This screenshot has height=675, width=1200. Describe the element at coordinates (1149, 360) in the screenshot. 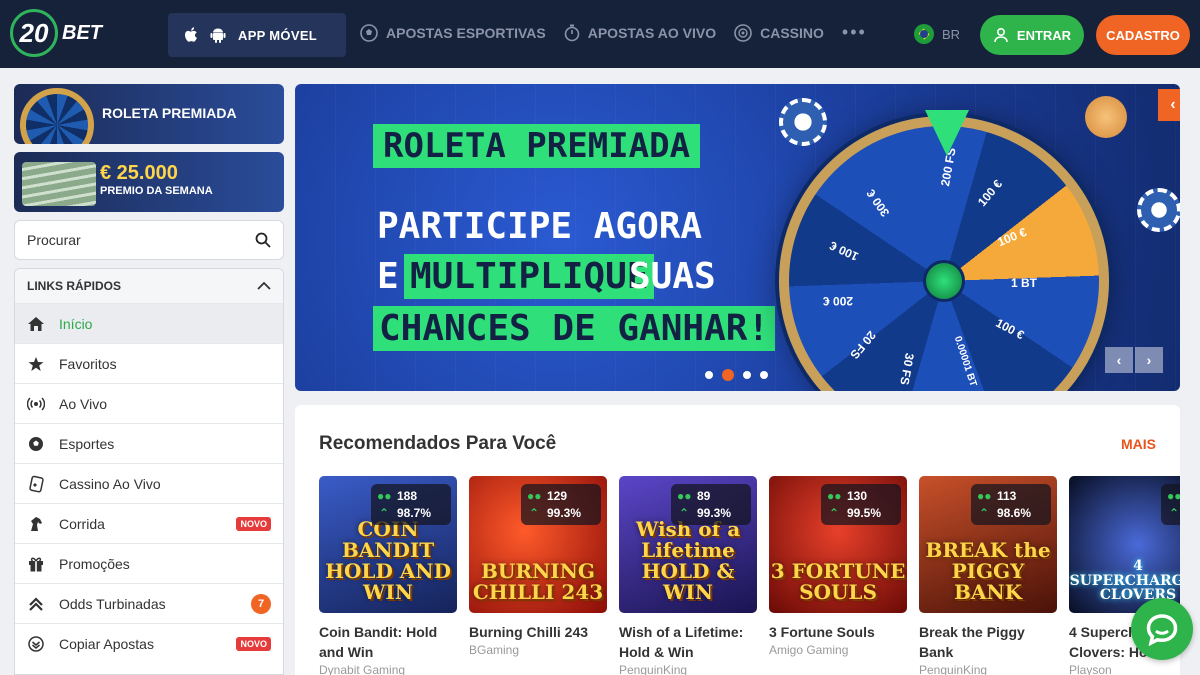

I see `carousel-next-button: ›` at that location.